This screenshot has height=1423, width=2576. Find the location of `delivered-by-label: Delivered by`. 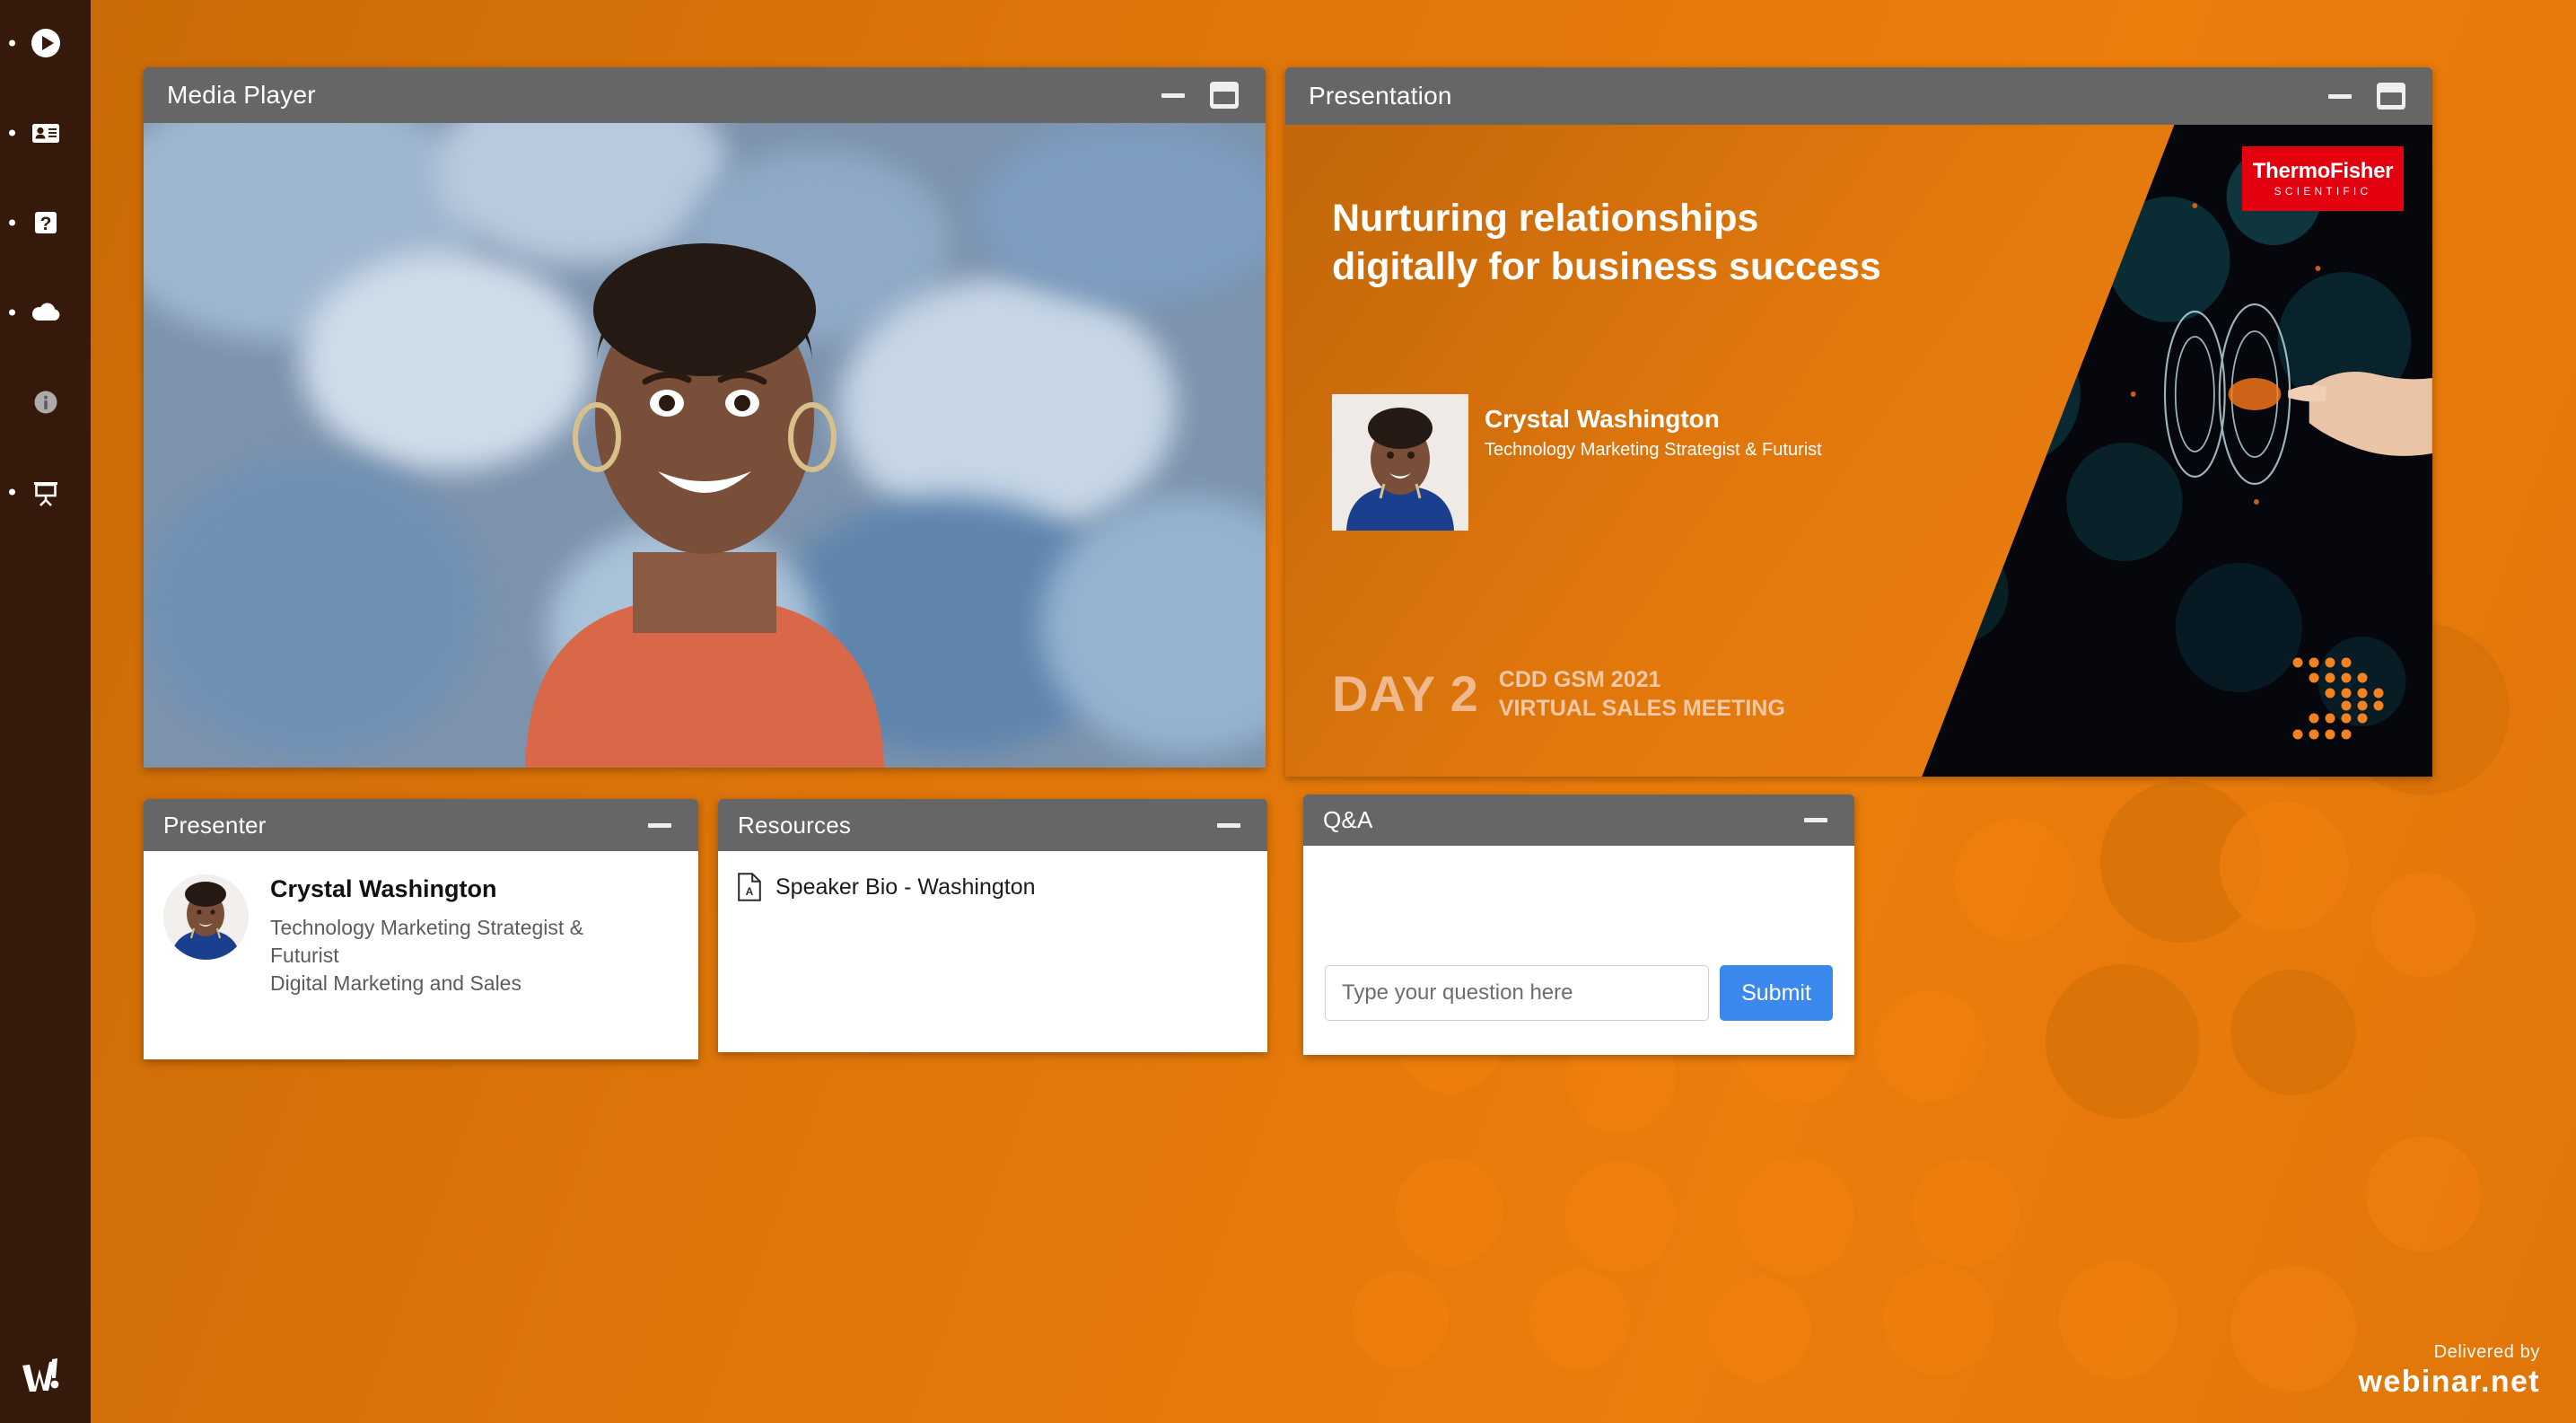

delivered-by-label: Delivered by is located at coordinates (2486, 1352).